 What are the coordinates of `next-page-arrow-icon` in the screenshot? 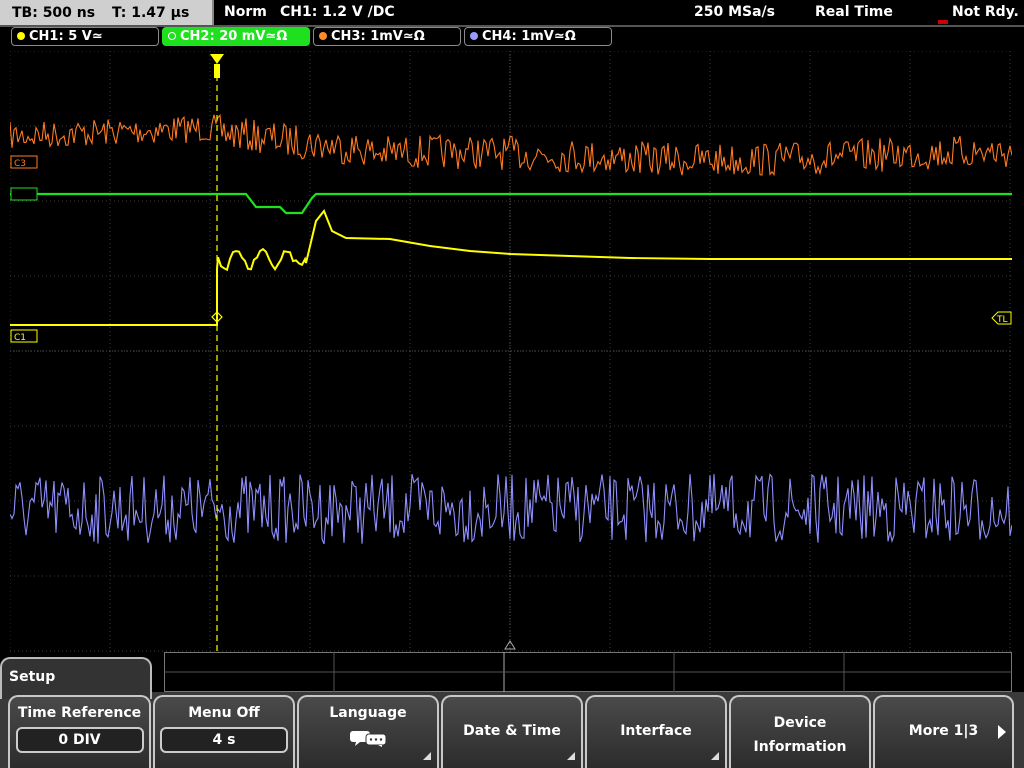 It's located at (1002, 732).